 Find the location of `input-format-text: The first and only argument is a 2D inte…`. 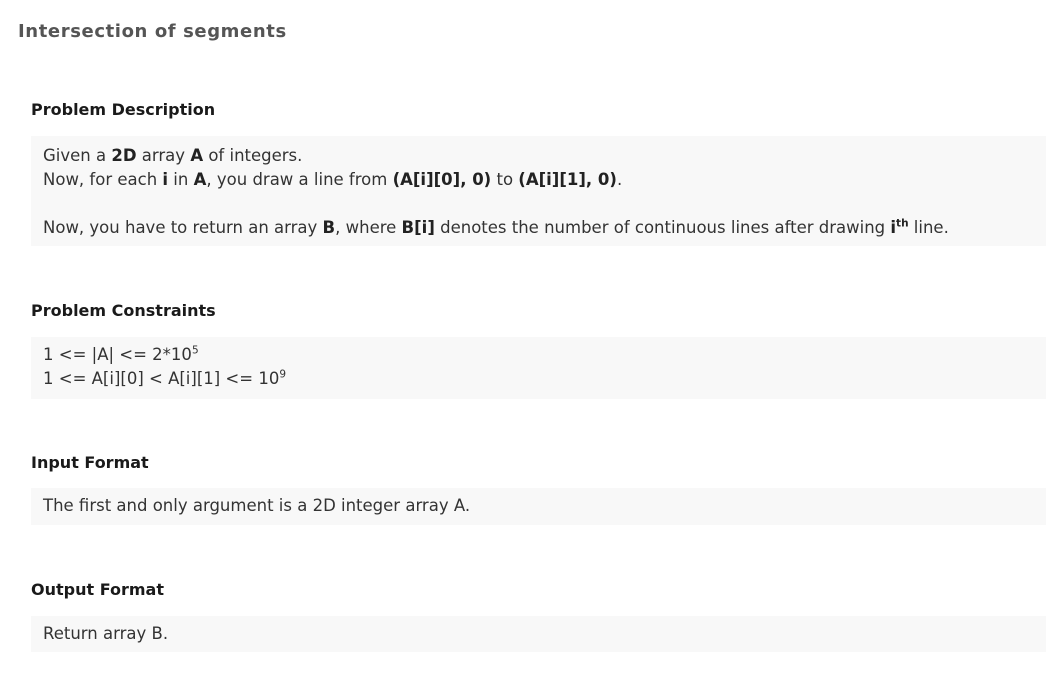

input-format-text: The first and only argument is a 2D inte… is located at coordinates (257, 505).